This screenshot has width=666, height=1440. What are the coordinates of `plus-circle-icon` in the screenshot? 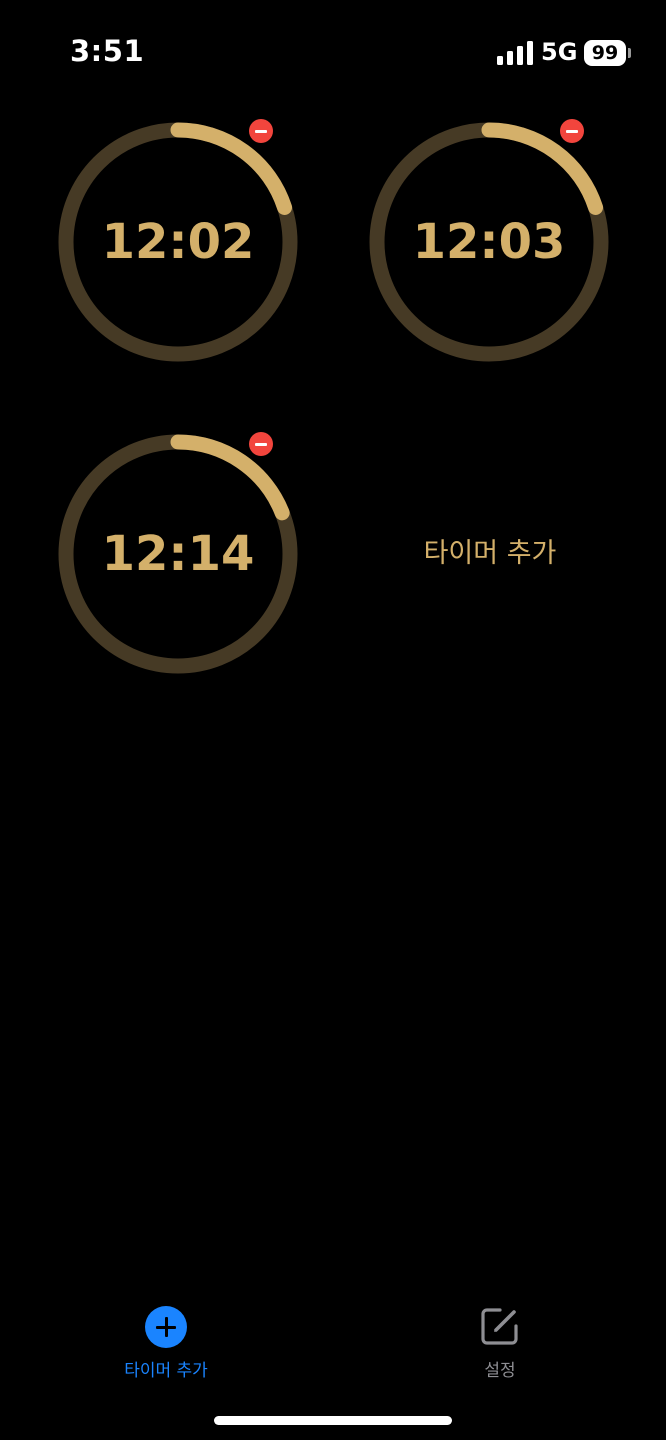 It's located at (166, 1327).